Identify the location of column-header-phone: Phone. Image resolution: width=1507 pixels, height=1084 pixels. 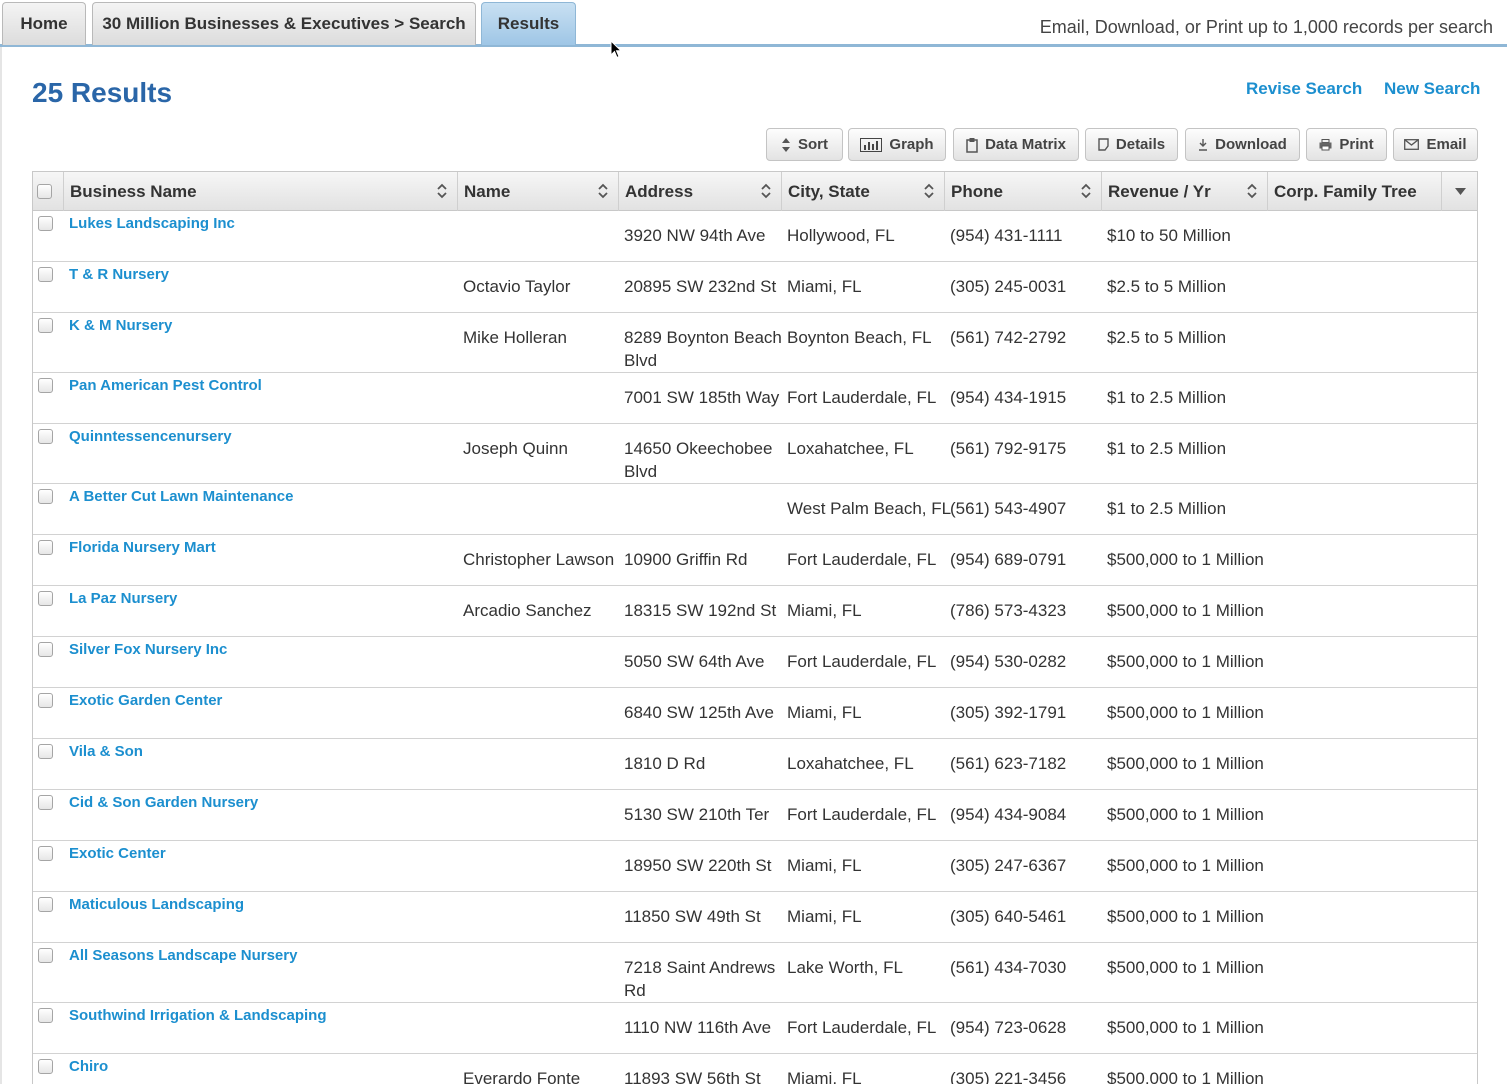
(1023, 191).